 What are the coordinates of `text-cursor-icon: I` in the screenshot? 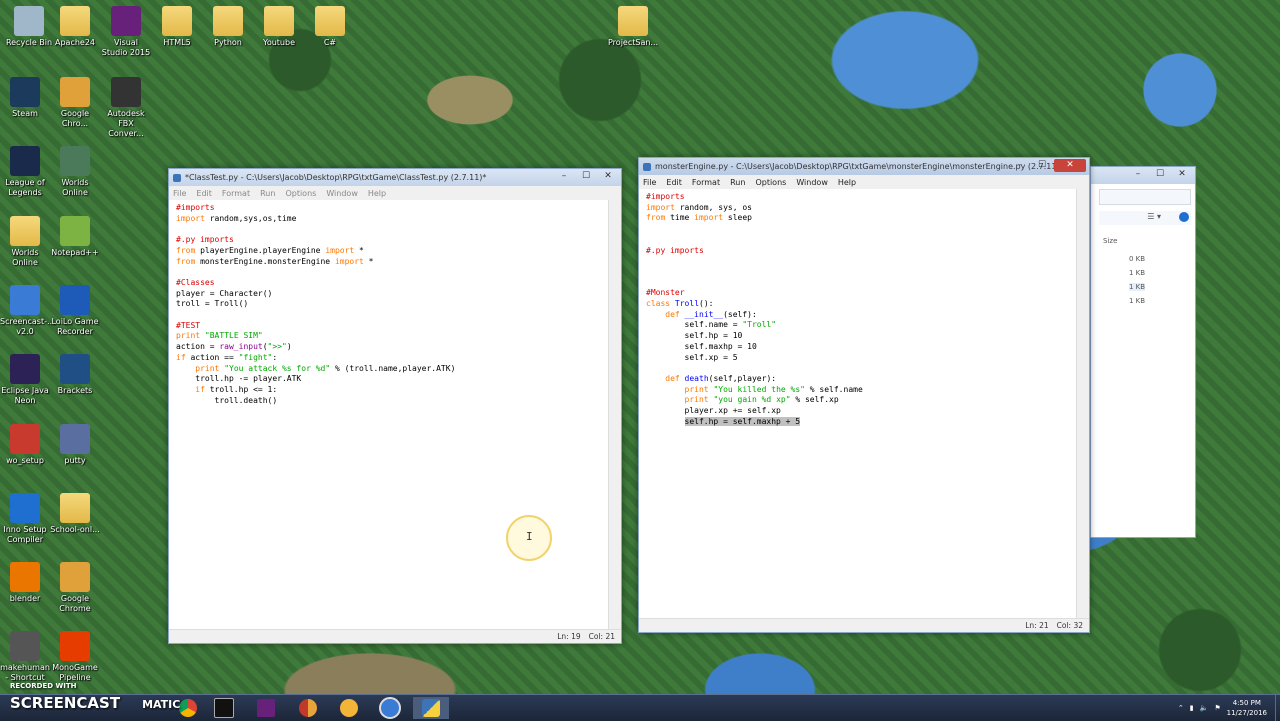 It's located at (529, 536).